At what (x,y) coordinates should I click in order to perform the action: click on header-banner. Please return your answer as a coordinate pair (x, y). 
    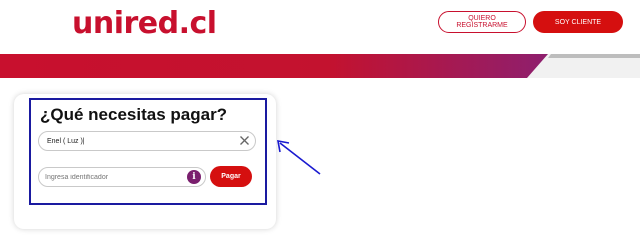
    Looking at the image, I should click on (320, 66).